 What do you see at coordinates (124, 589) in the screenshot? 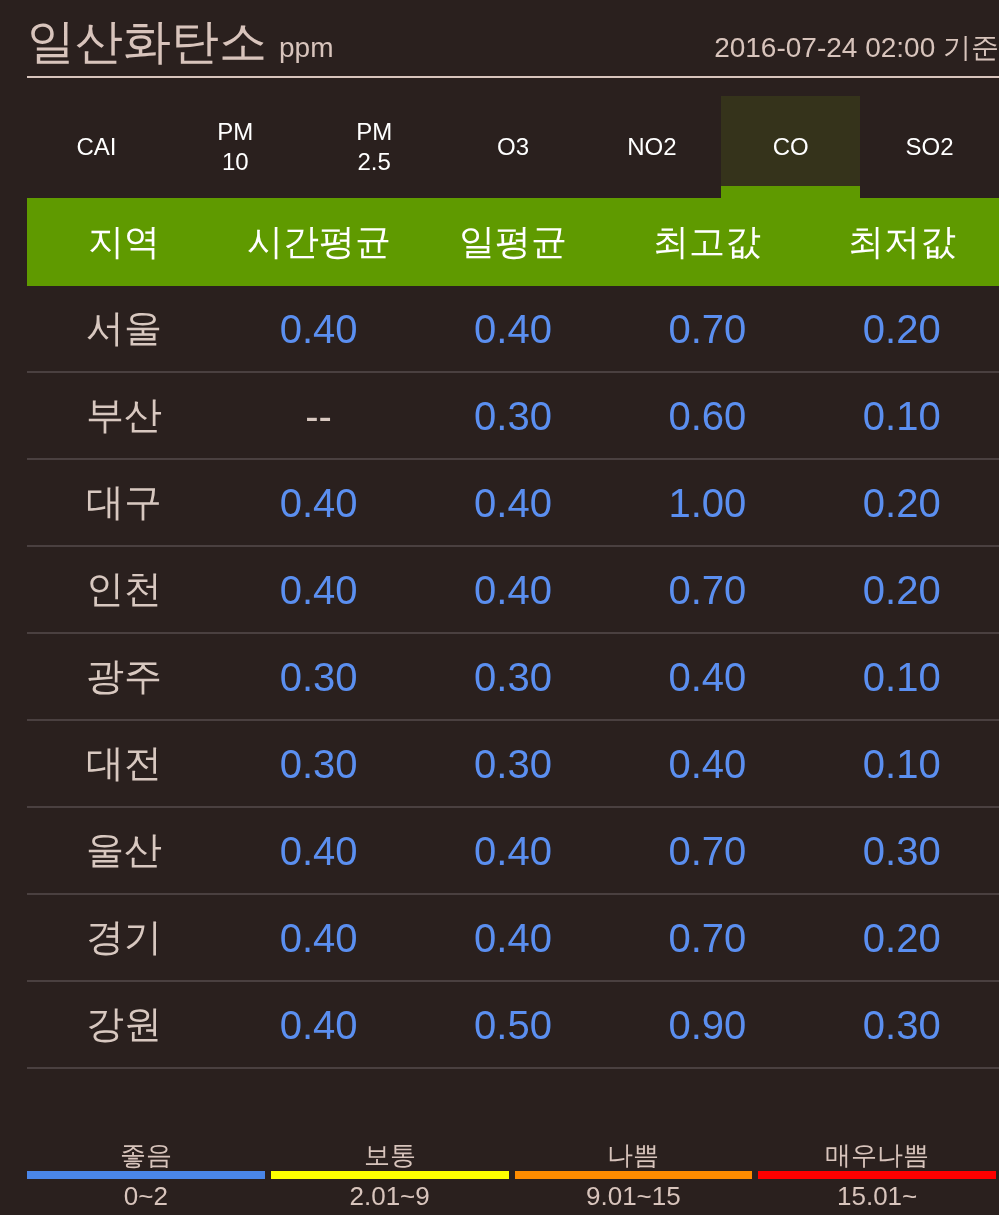
I see `region-cell-text: 인천` at bounding box center [124, 589].